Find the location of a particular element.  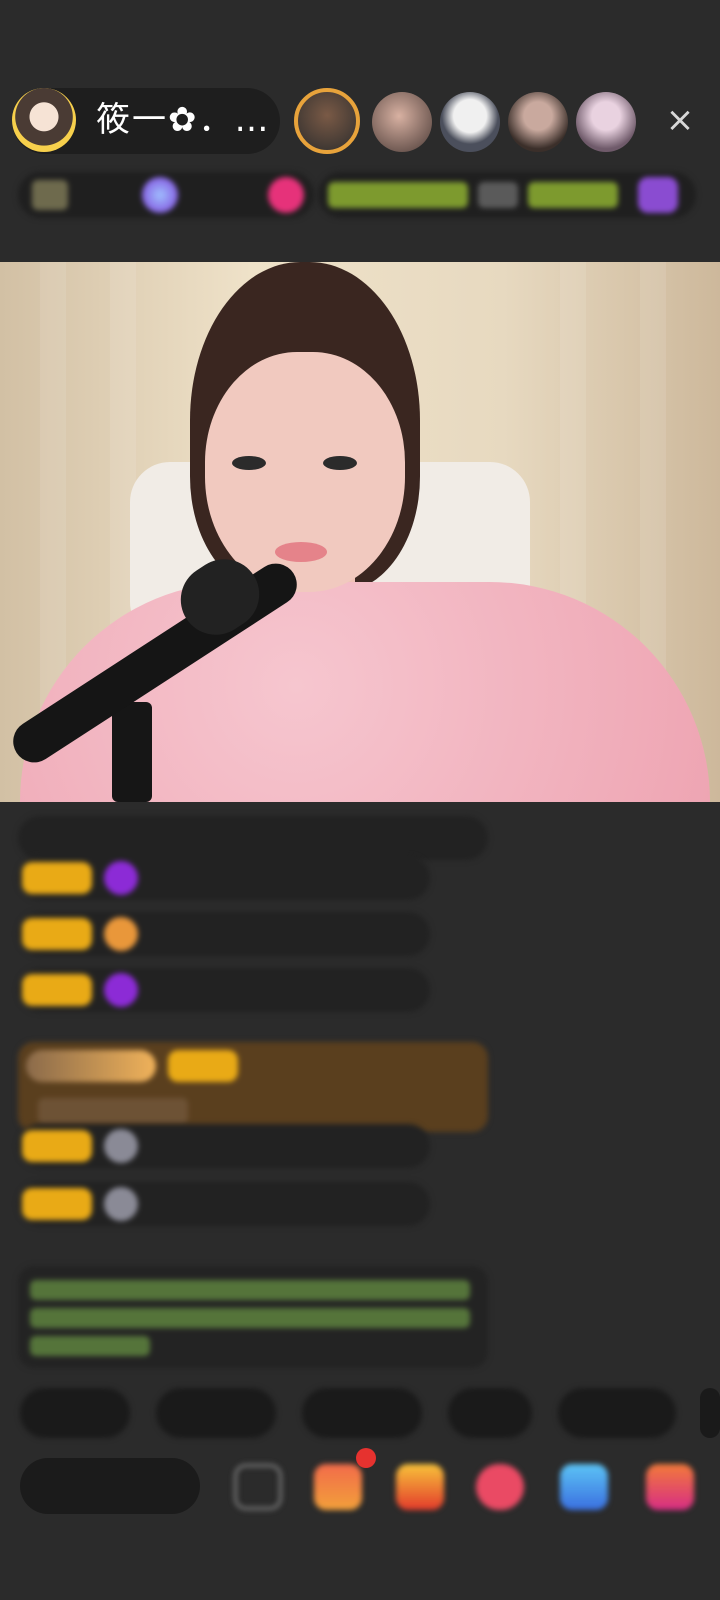

room-notice is located at coordinates (253, 1317).